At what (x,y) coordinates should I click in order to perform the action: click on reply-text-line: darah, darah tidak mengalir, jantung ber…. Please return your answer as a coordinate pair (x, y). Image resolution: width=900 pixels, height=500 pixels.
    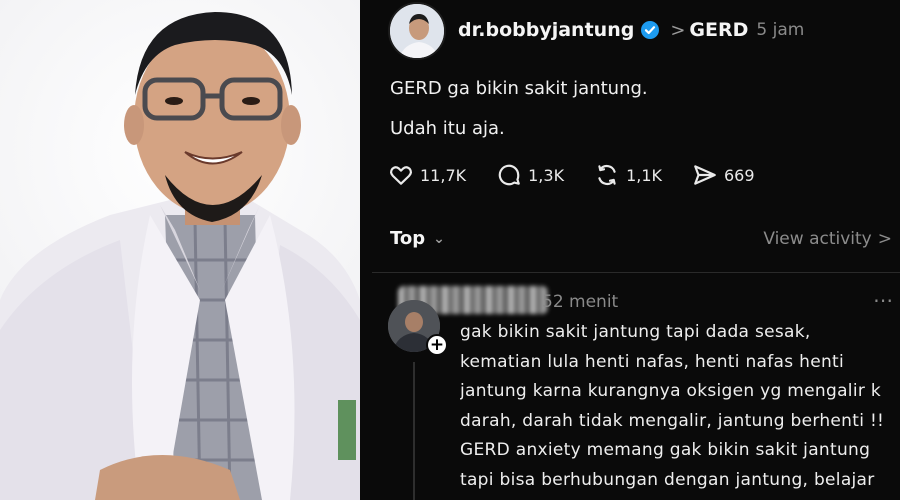
    Looking at the image, I should click on (672, 420).